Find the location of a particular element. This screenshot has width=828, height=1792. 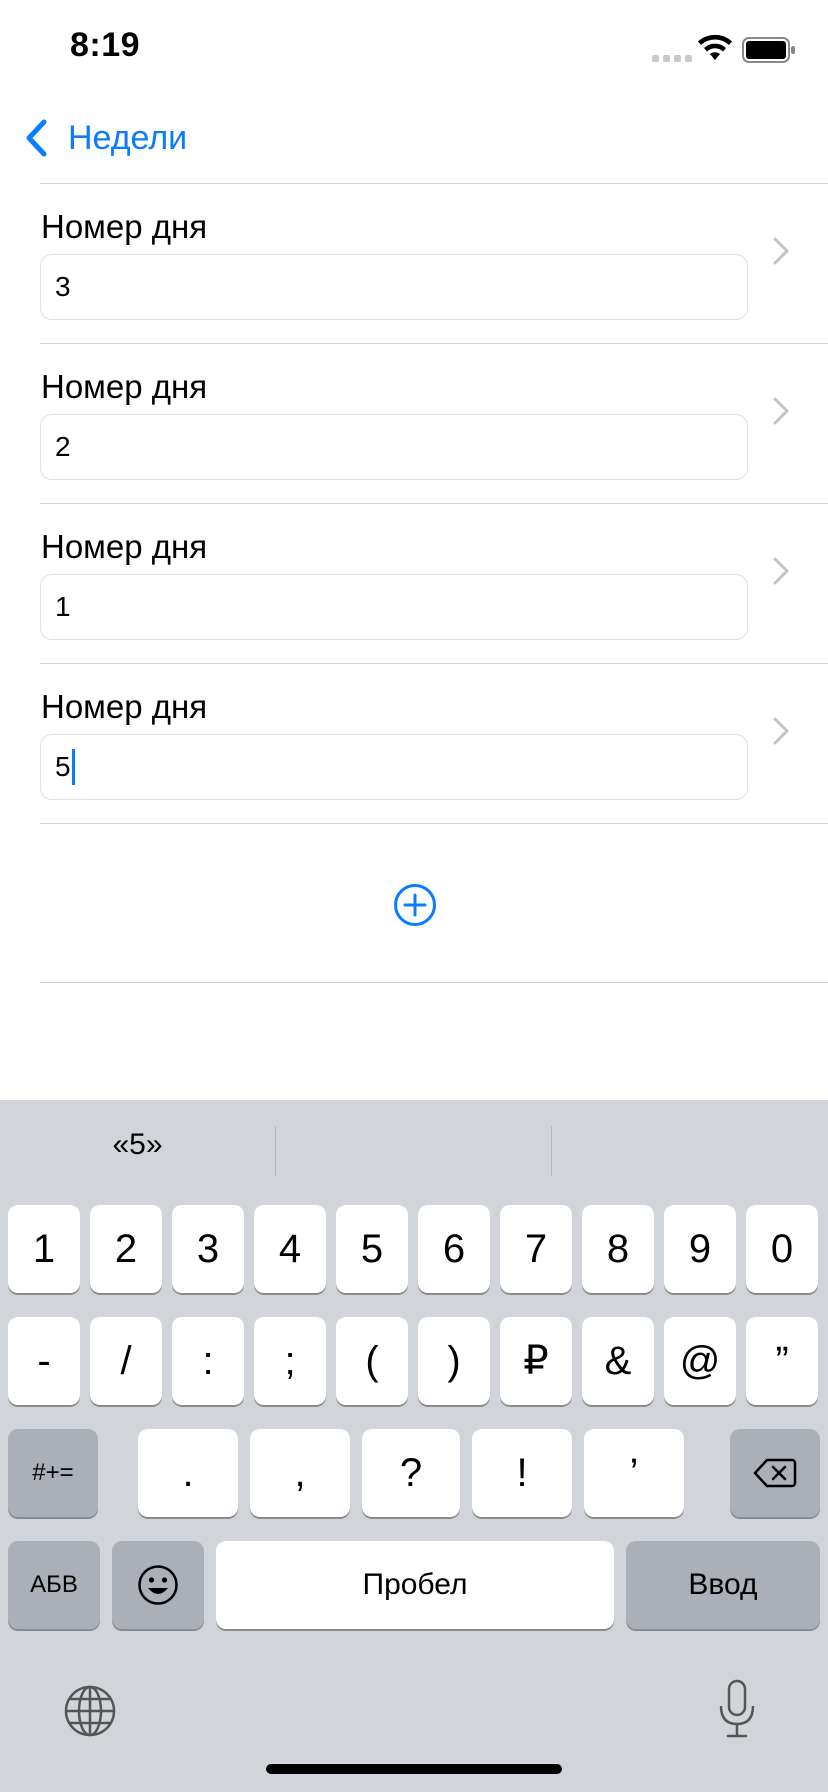

microphone-icon is located at coordinates (737, 1710).